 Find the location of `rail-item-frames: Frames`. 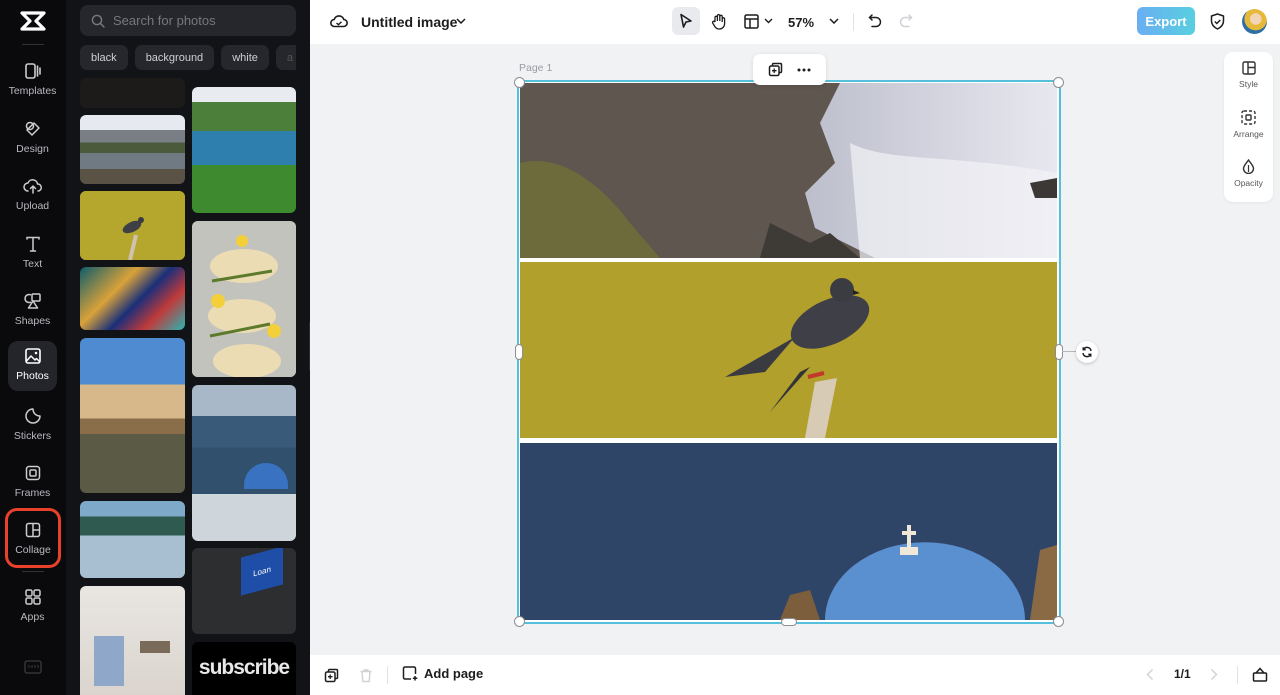

rail-item-frames: Frames is located at coordinates (32, 483).